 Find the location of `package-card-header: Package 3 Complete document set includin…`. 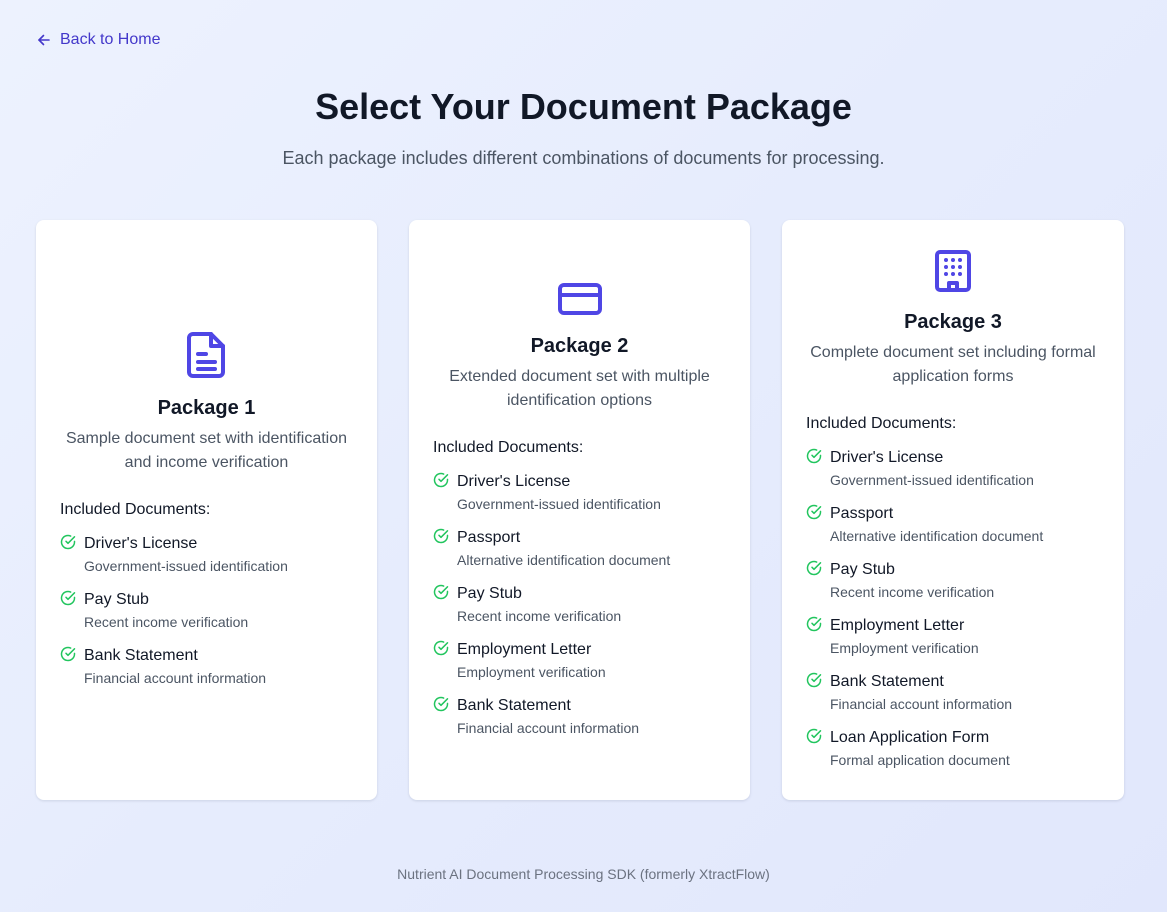

package-card-header: Package 3 Complete document set includin… is located at coordinates (953, 319).